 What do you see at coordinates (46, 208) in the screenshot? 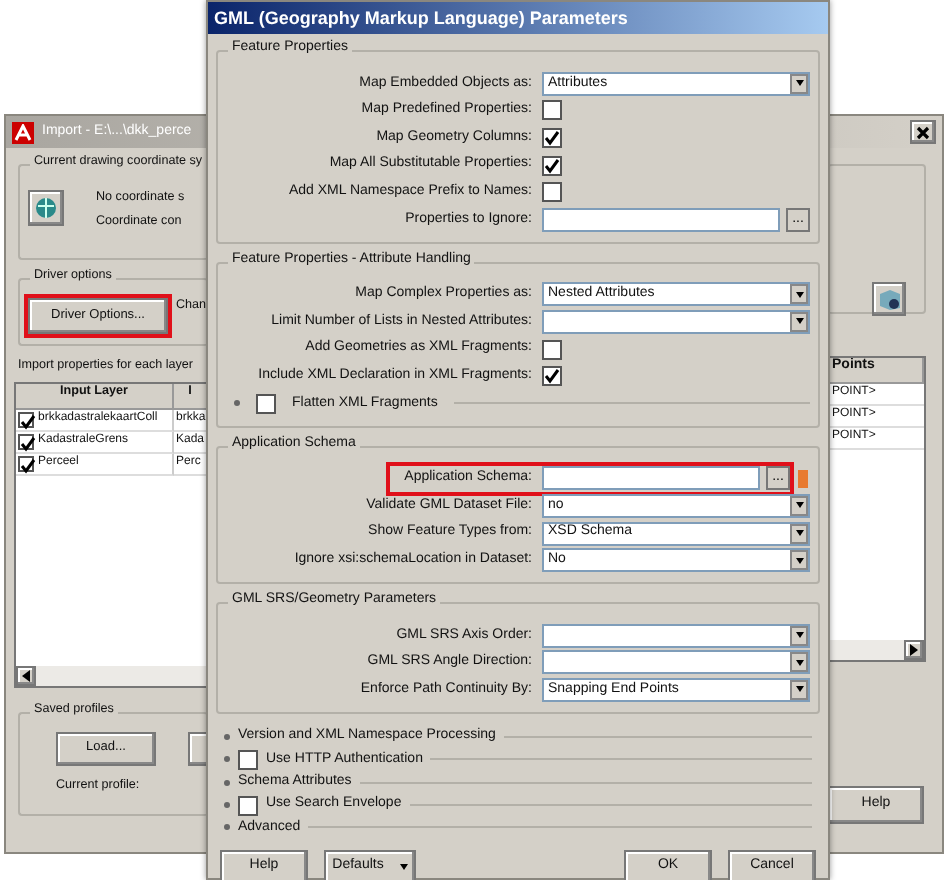
I see `globe-icon` at bounding box center [46, 208].